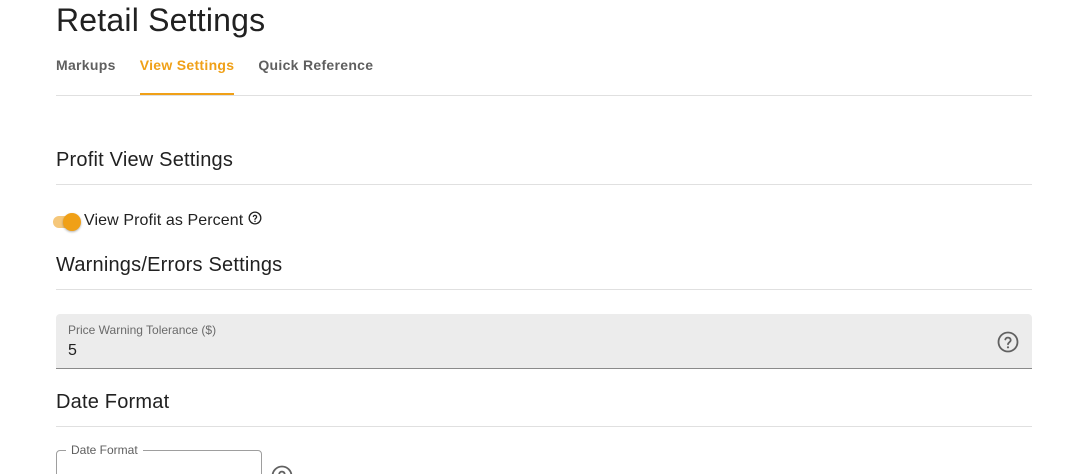  Describe the element at coordinates (518, 351) in the screenshot. I see `price-warning-tolerance-input` at that location.